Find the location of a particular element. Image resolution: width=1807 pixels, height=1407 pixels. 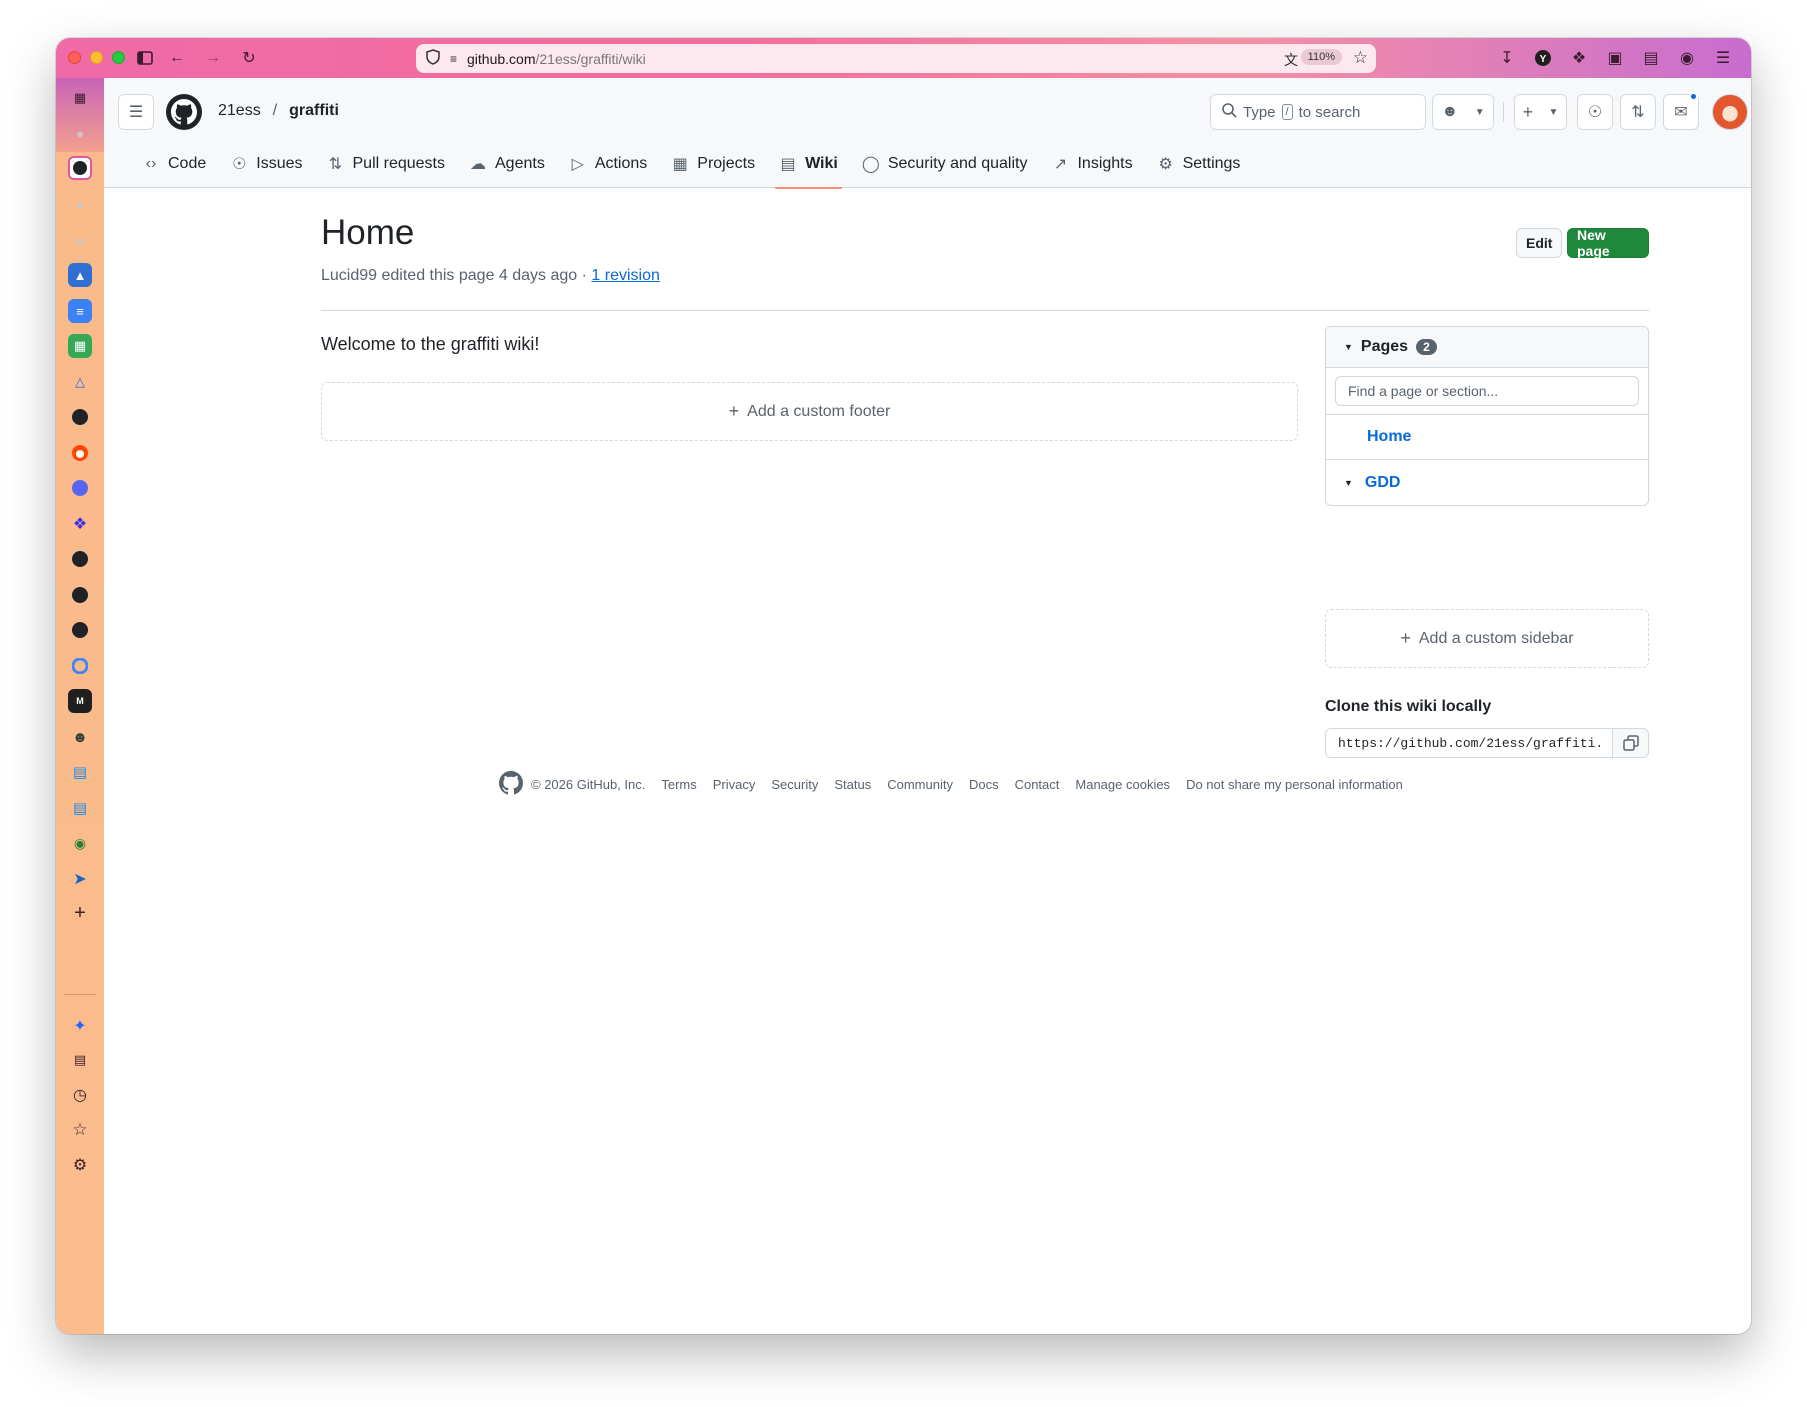

plus-icon: + is located at coordinates (734, 411).